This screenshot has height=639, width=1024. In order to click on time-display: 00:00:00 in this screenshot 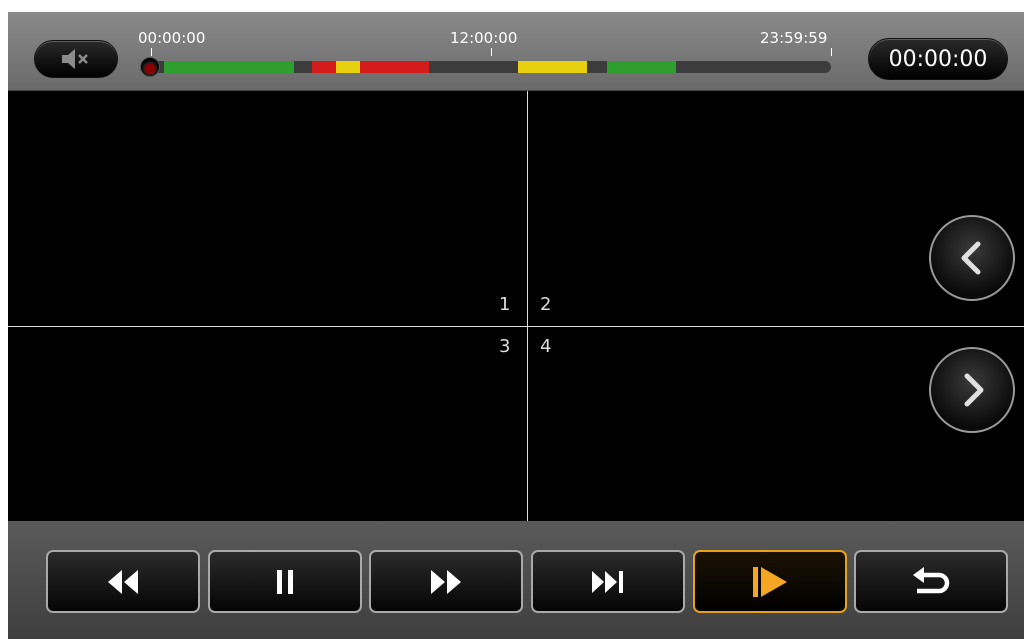, I will do `click(938, 59)`.